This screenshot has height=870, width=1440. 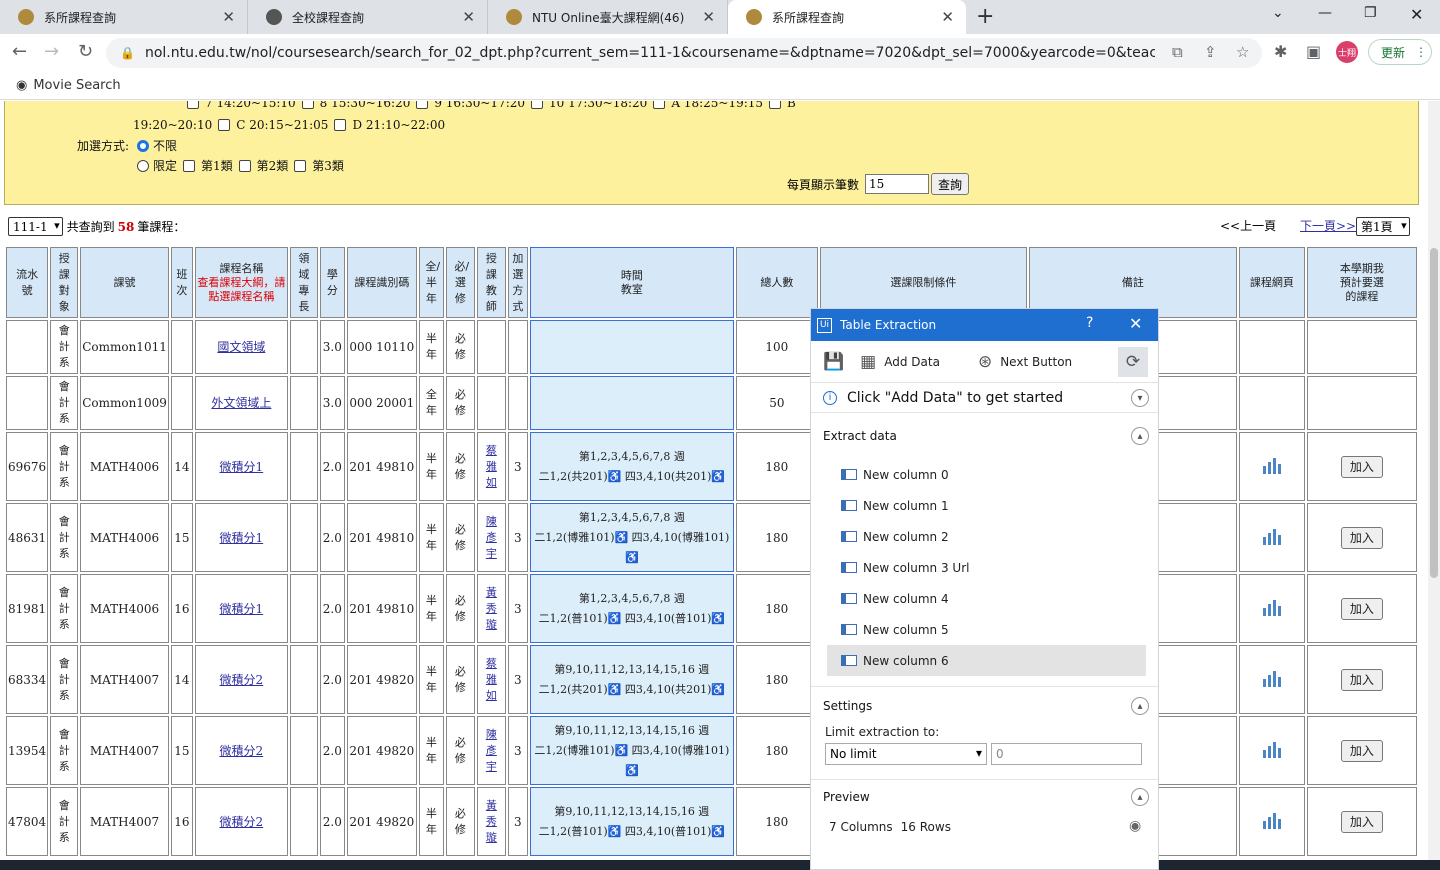 I want to click on page-scrollbar, so click(x=1434, y=485).